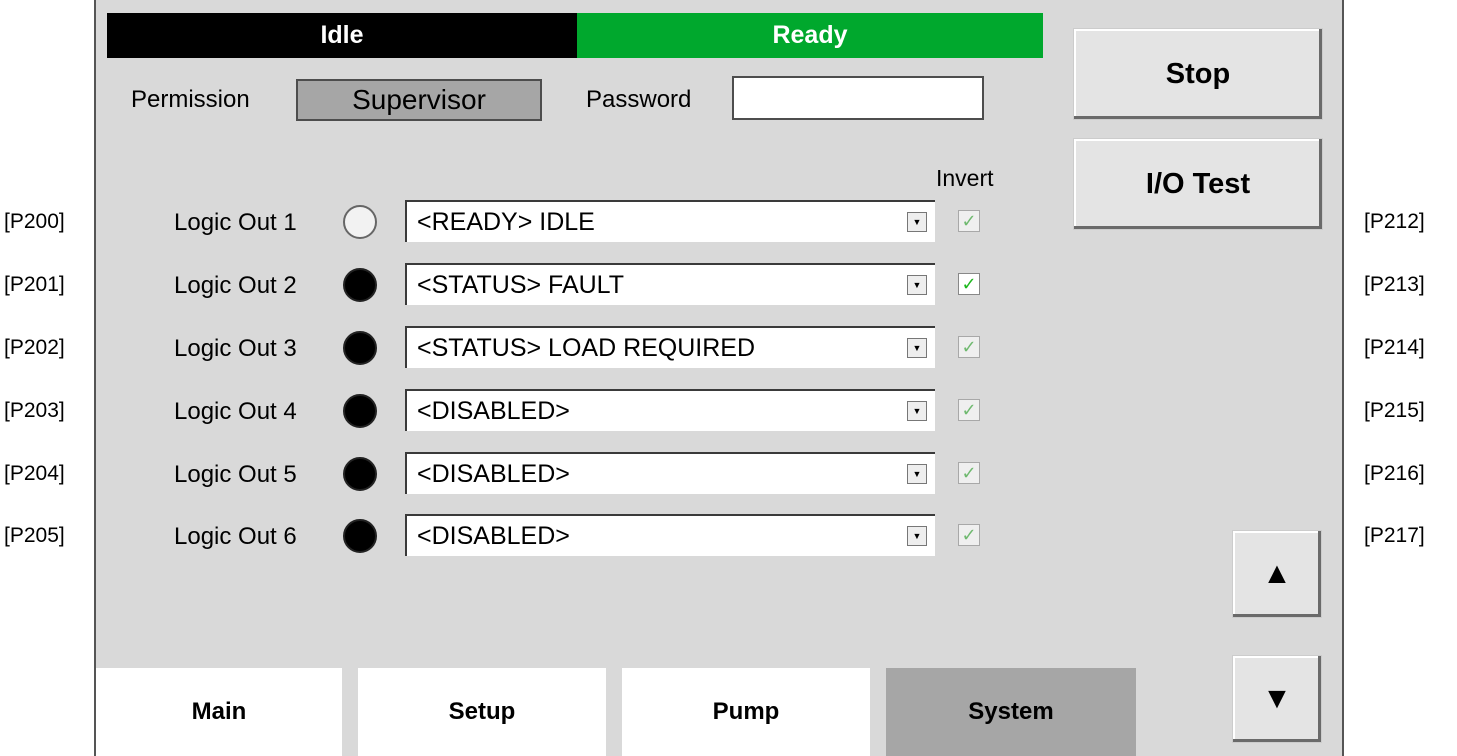 The image size is (1457, 756). I want to click on permission-value: Supervisor, so click(419, 100).